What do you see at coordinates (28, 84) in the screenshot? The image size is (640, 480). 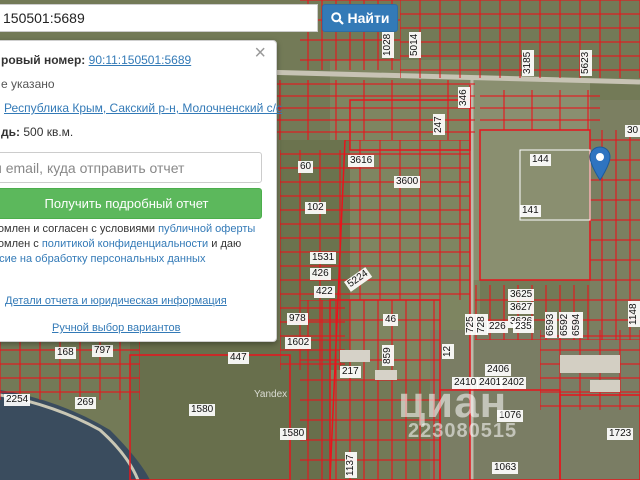 I see `status-text: е указано` at bounding box center [28, 84].